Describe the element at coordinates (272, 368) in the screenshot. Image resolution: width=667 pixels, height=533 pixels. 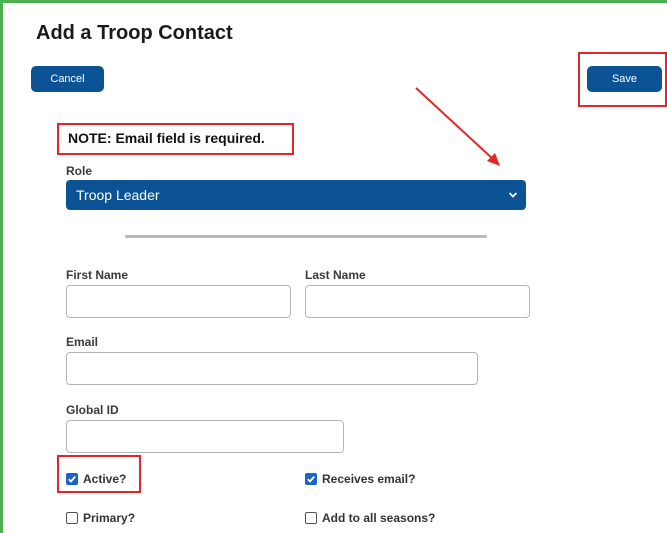
I see `email-field` at that location.